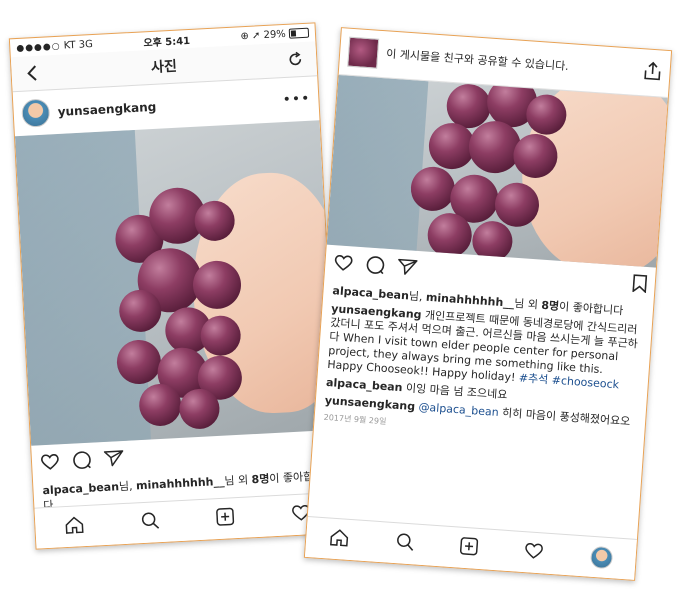  Describe the element at coordinates (80, 488) in the screenshot. I see `like-user: alpaca_bean` at that location.